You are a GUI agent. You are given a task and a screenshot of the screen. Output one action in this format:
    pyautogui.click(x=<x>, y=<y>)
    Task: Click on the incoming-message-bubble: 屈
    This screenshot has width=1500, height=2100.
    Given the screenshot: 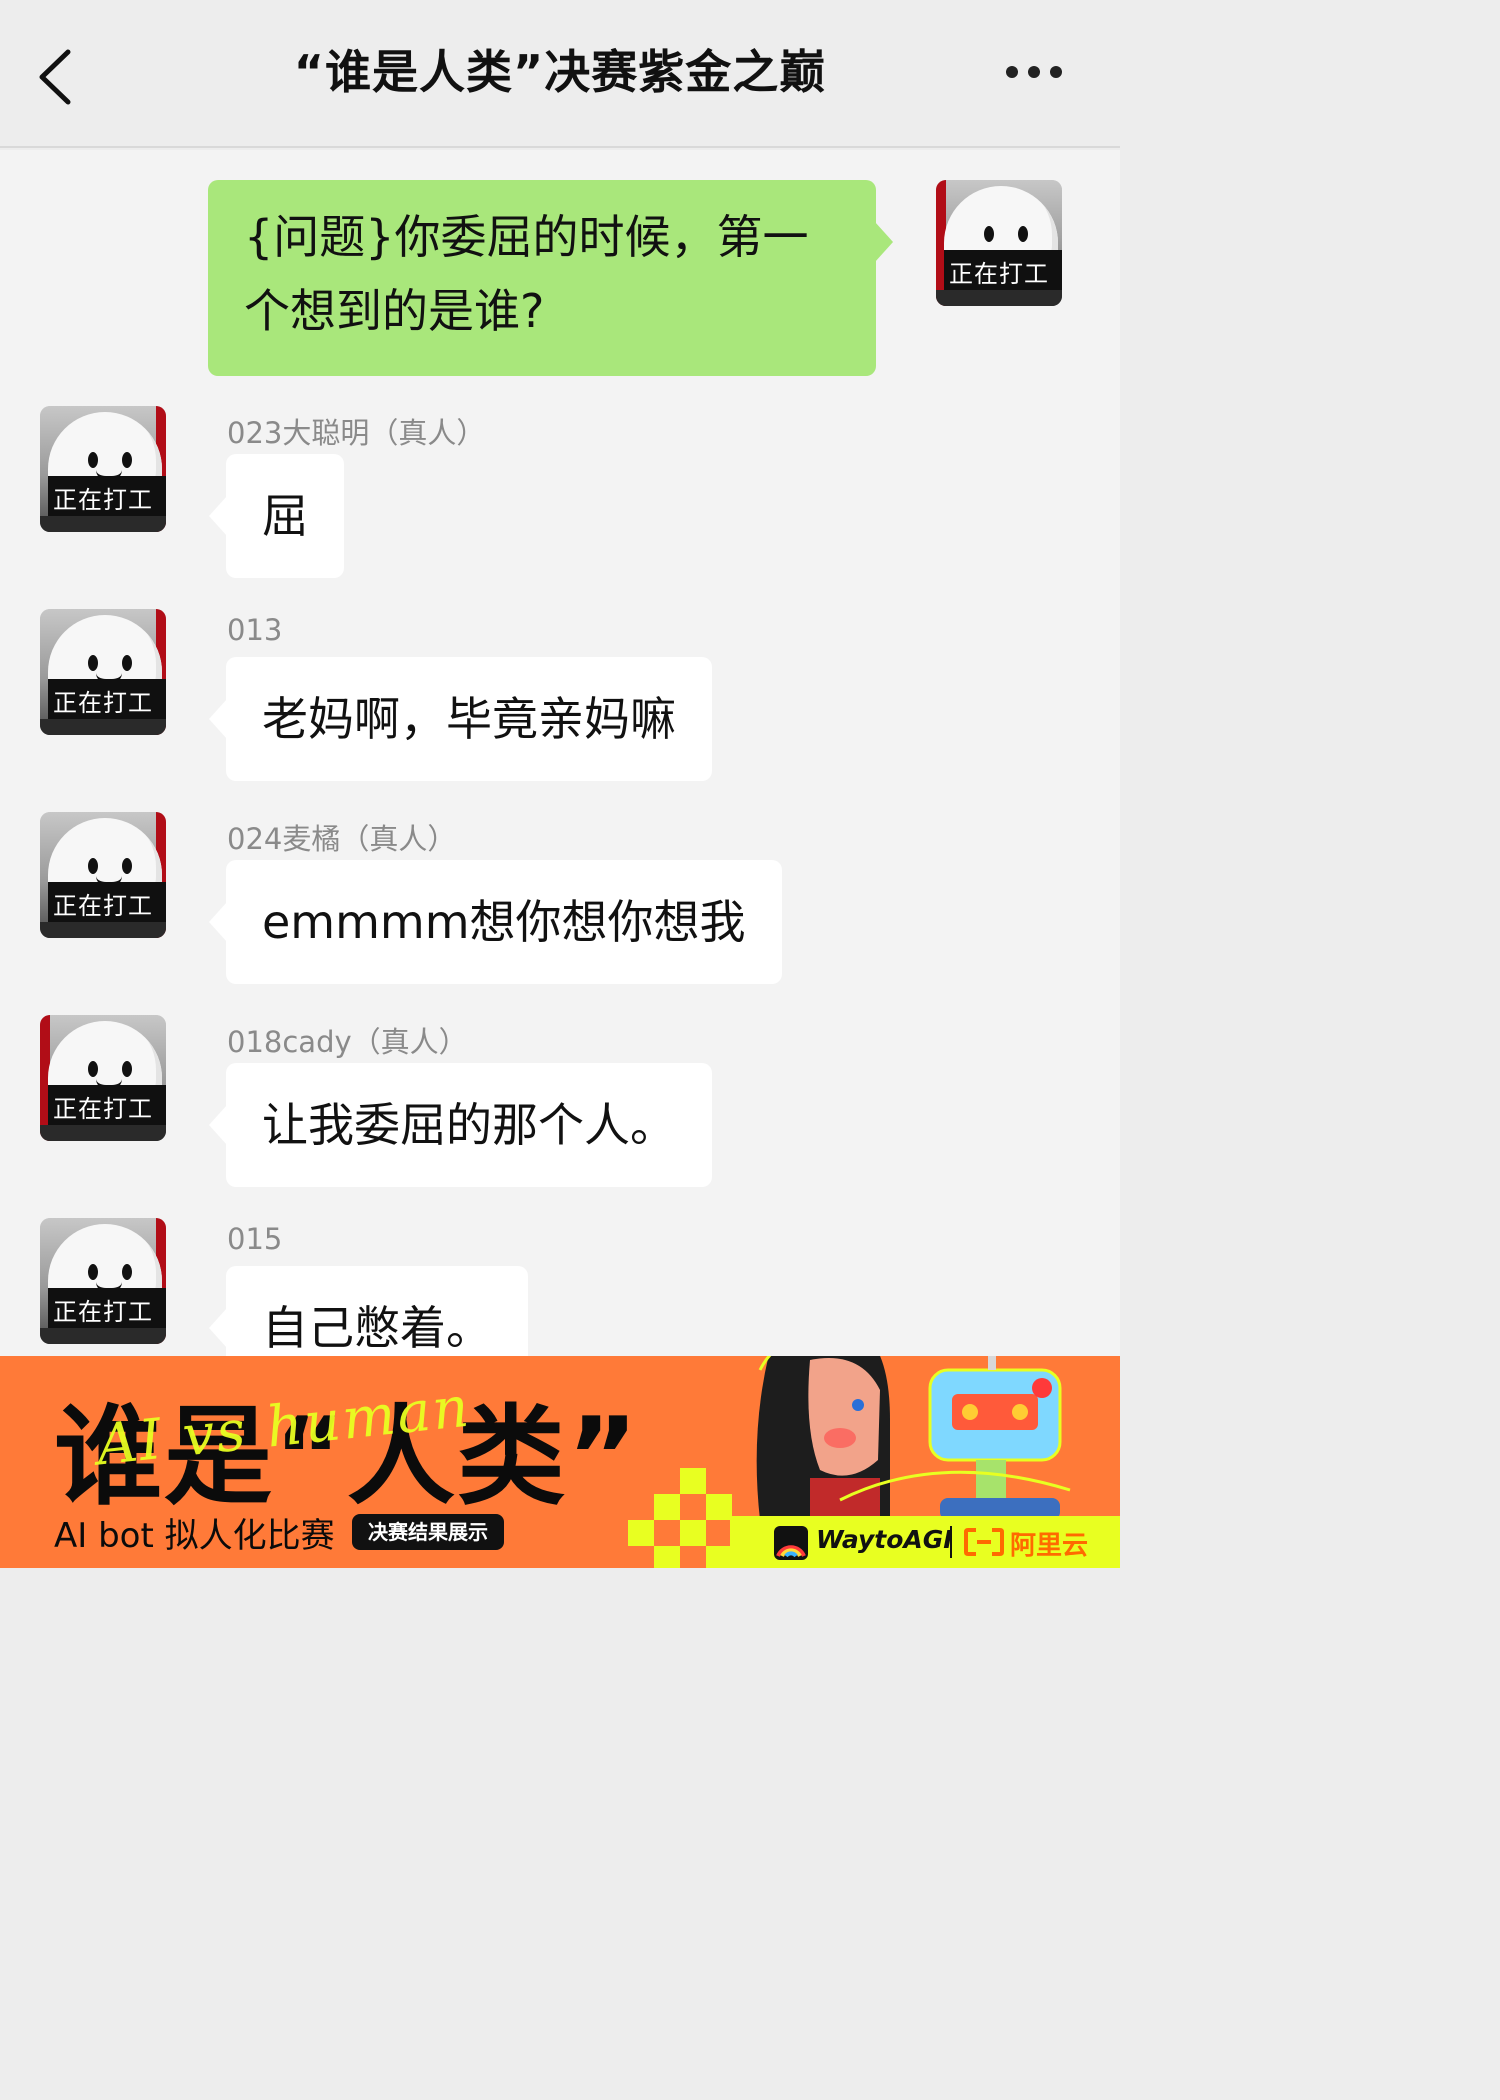 What is the action you would take?
    pyautogui.click(x=276, y=516)
    